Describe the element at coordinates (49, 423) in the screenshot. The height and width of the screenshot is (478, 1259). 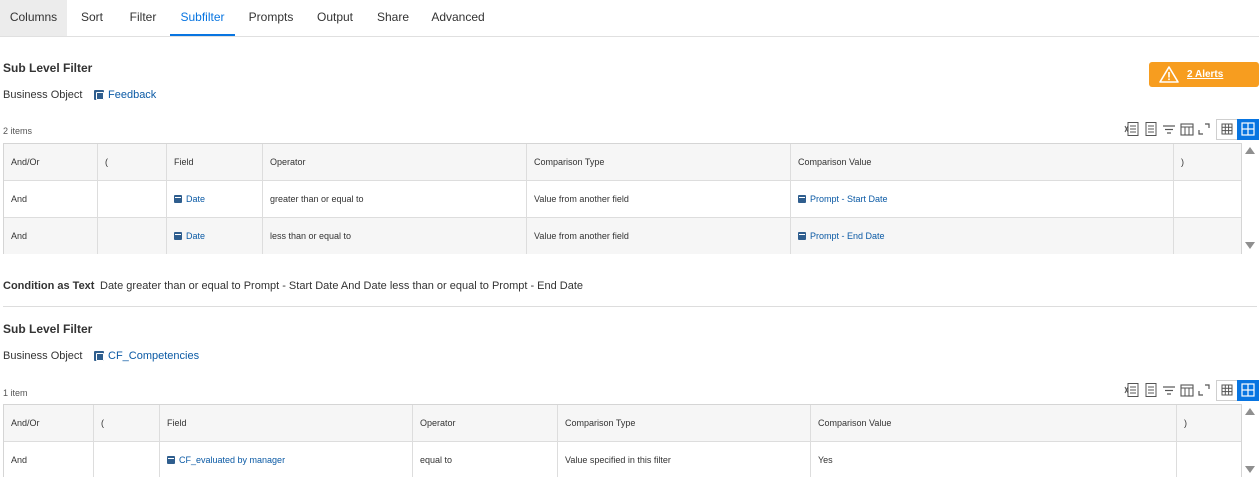
I see `column-header-andor: And/Or` at that location.